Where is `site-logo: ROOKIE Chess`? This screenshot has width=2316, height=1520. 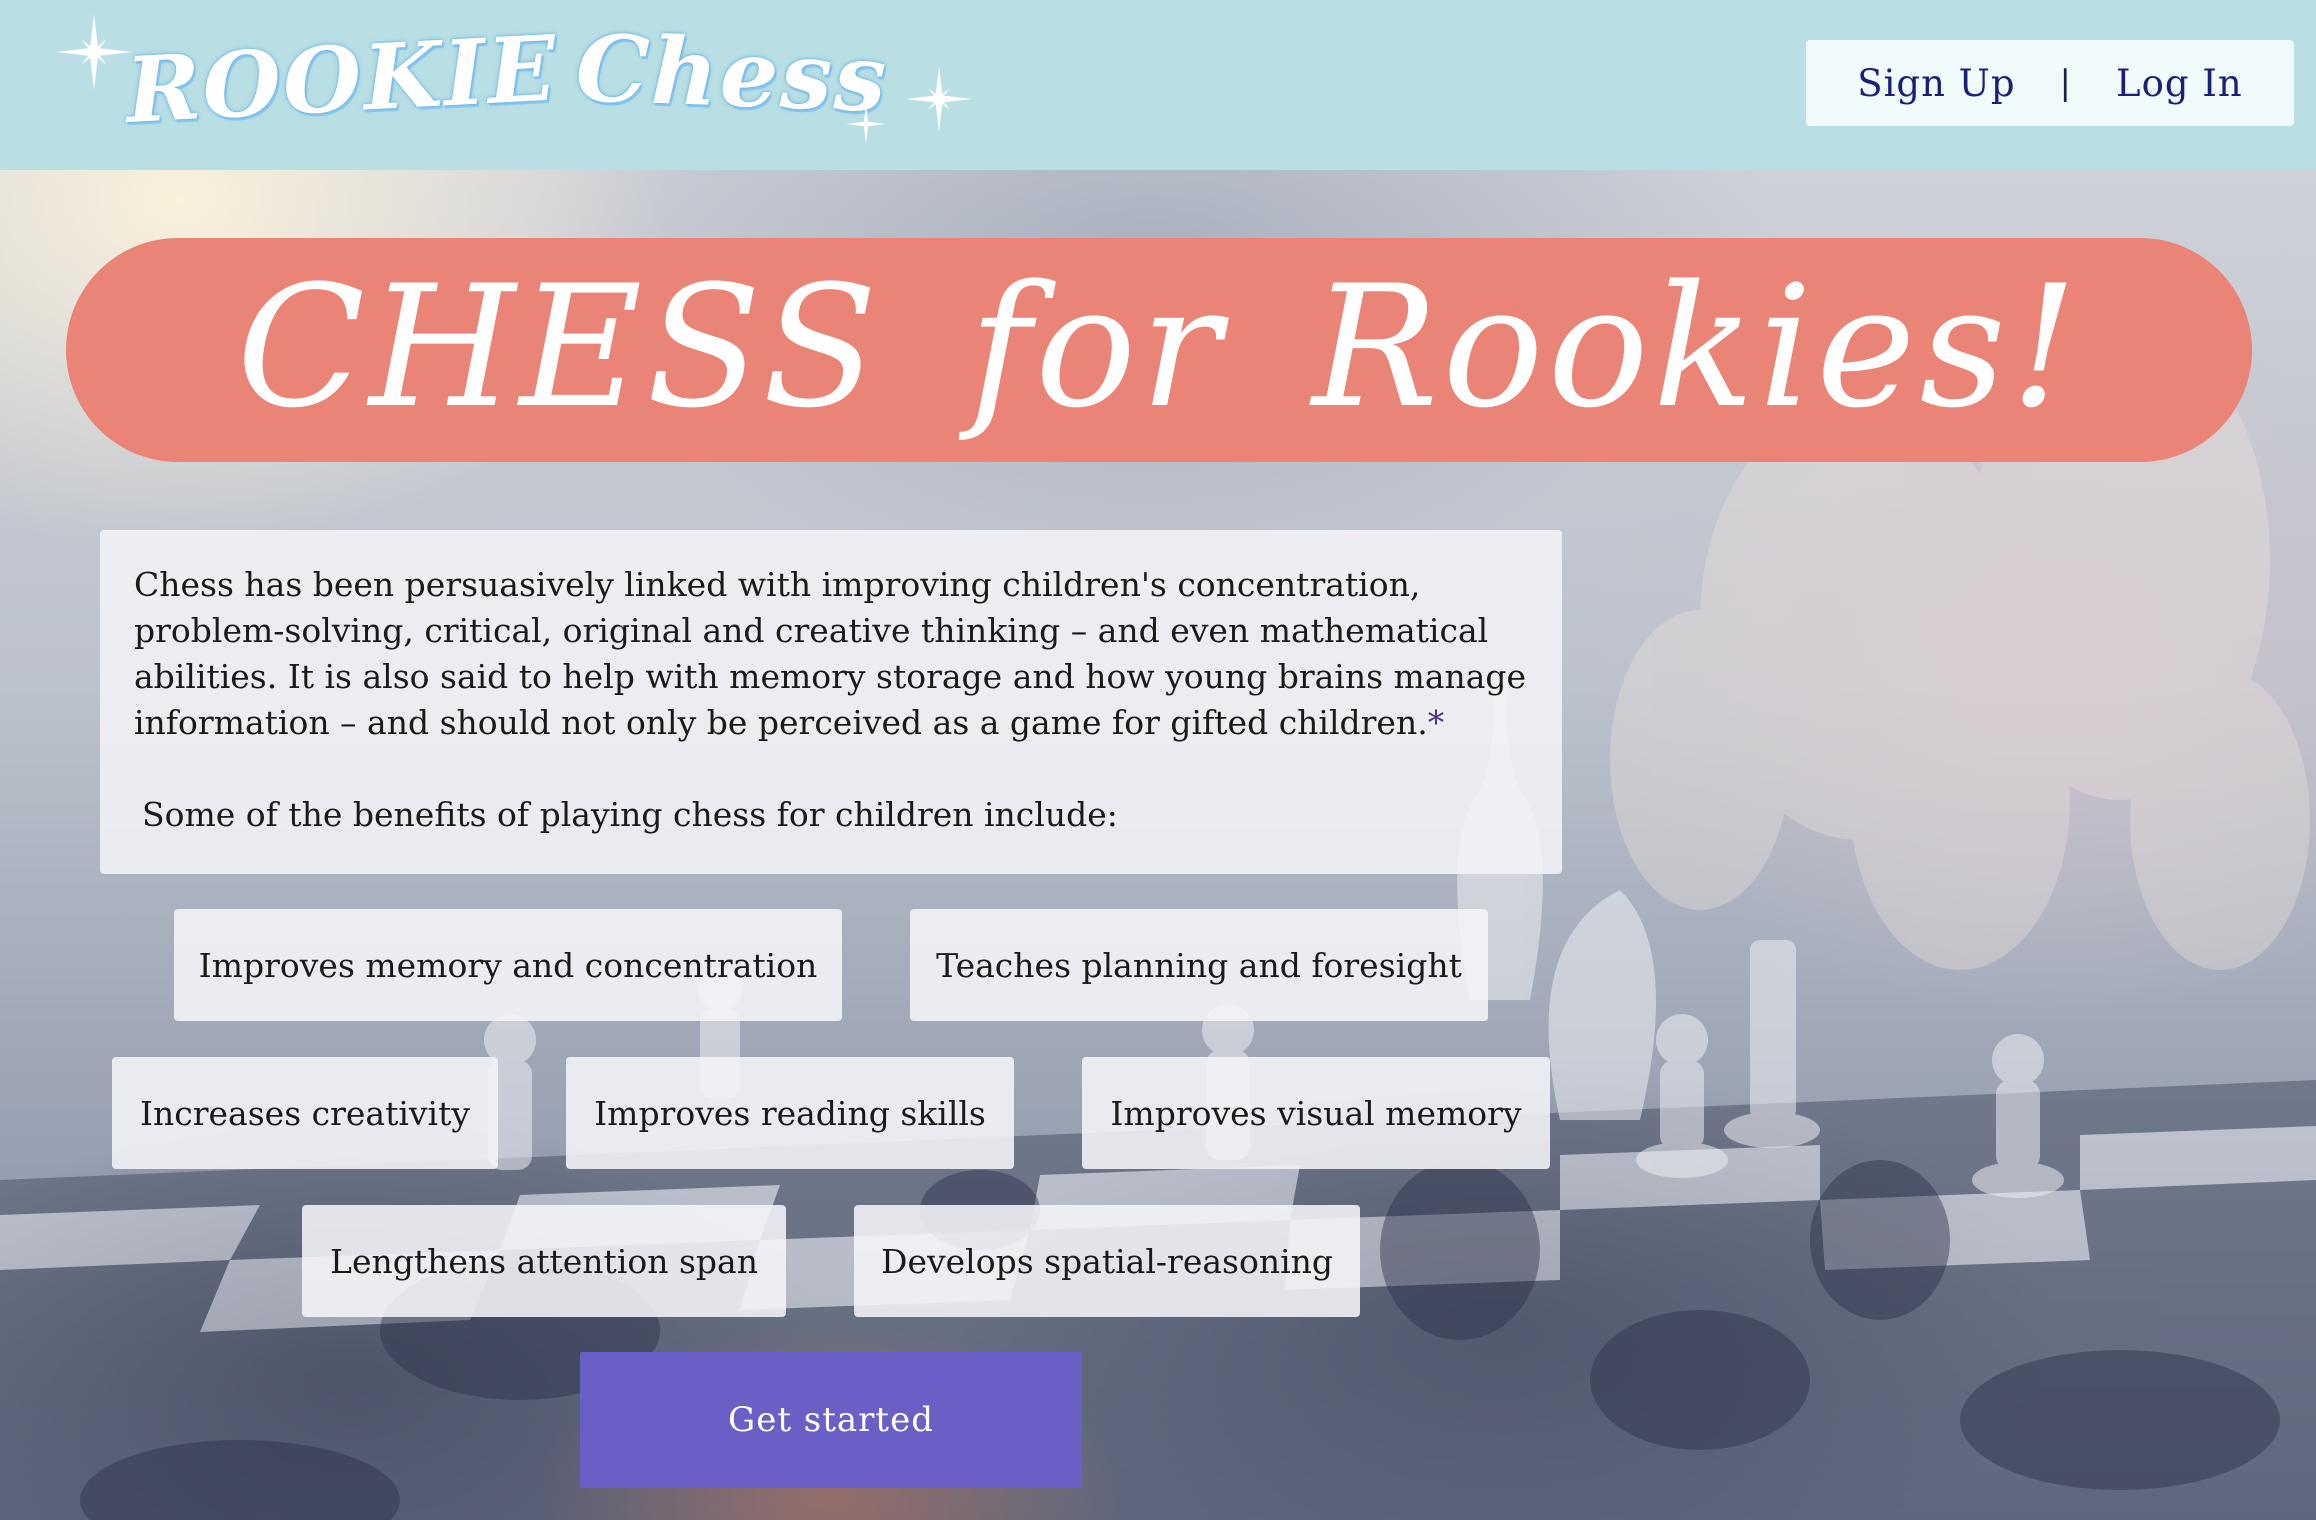 site-logo: ROOKIE Chess is located at coordinates (526, 88).